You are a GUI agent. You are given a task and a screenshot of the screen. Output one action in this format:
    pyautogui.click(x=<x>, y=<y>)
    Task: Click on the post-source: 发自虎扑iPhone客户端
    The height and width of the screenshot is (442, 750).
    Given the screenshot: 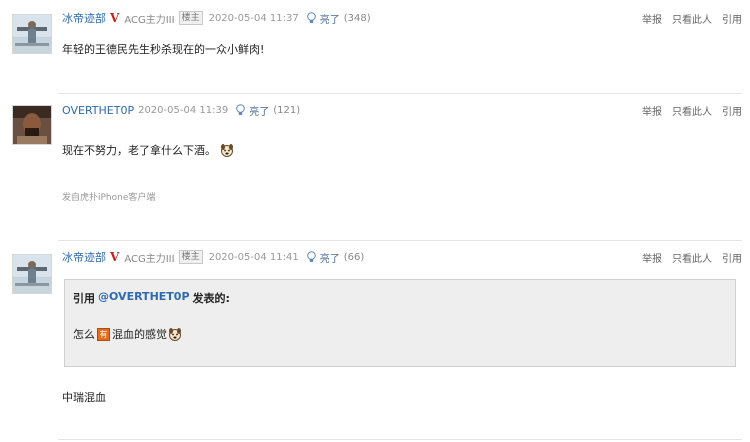 What is the action you would take?
    pyautogui.click(x=109, y=198)
    